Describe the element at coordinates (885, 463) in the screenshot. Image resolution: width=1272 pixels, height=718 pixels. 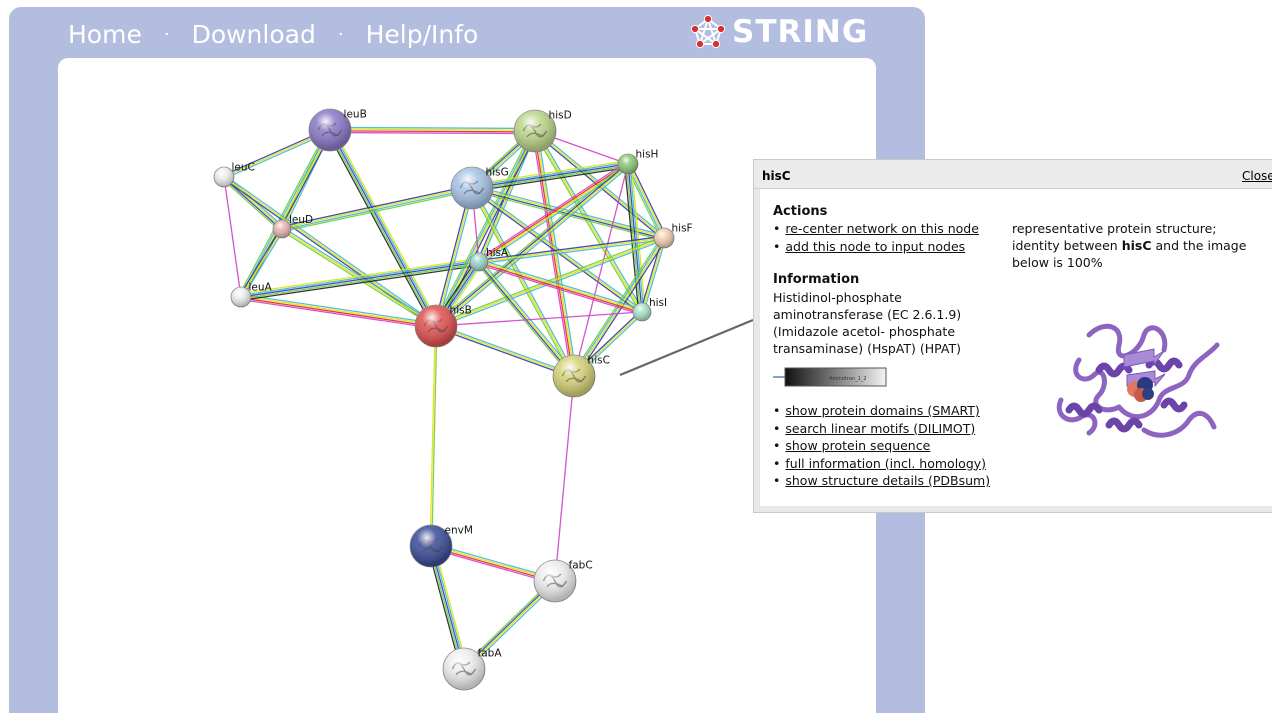
I see `full-information-link: full information (incl. homology)` at that location.